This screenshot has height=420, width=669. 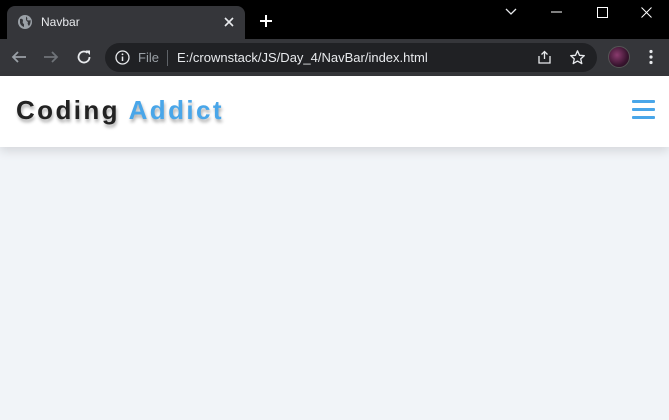 I want to click on url-text: E:/crownstack/JS/Day_4/NavBar/index.html, so click(x=302, y=57).